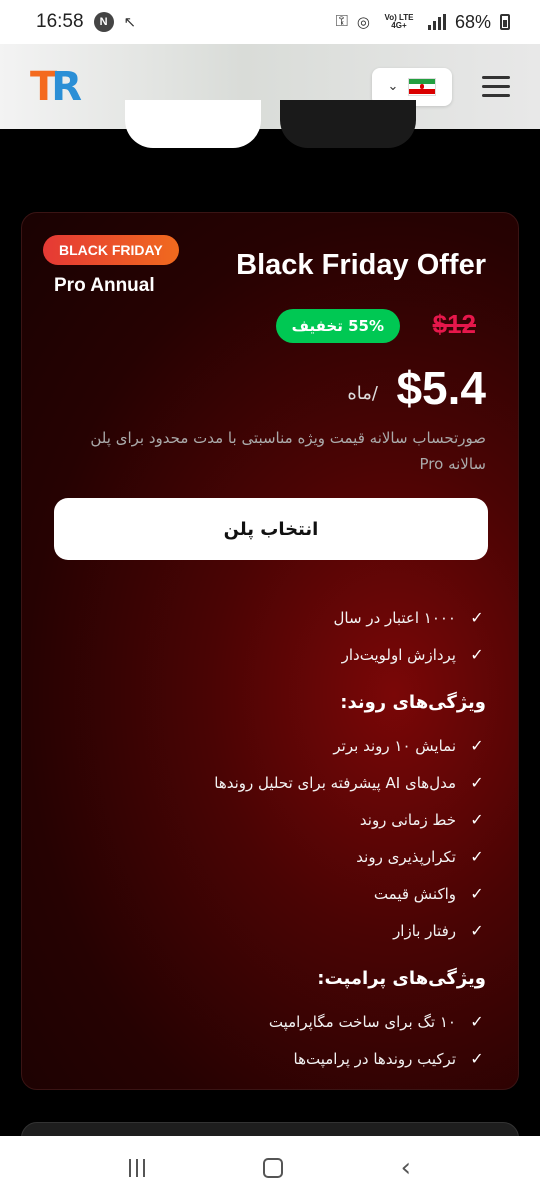 The height and width of the screenshot is (1200, 540). I want to click on feature-label: ترکیب روندها در پرامپت‌ها, so click(374, 1058).